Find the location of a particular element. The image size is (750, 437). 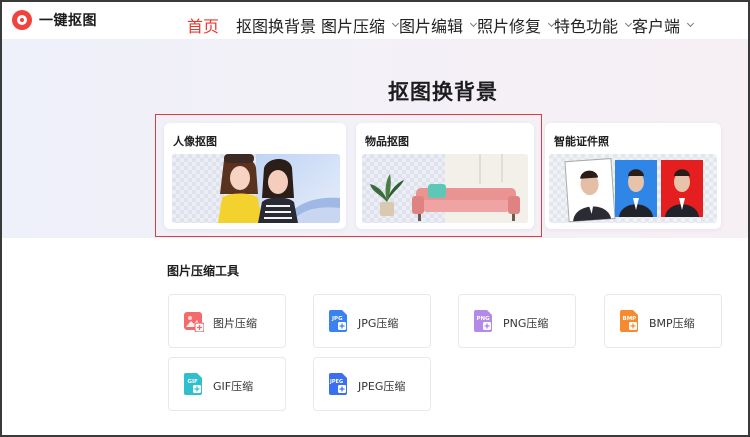

nav-label: 特色功能 is located at coordinates (586, 26).